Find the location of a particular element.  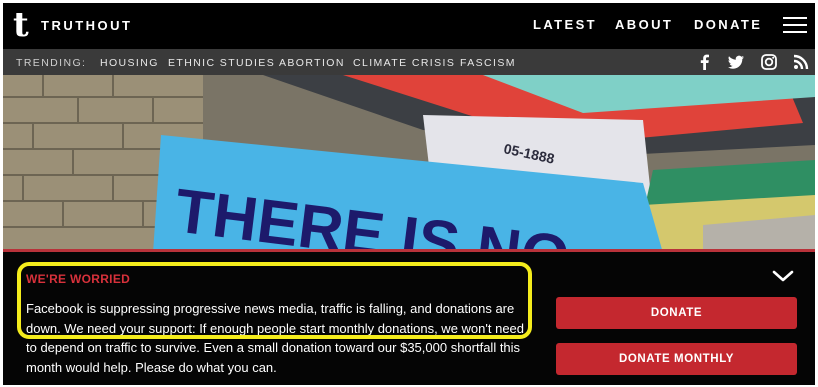

trending-item-housing: HOUSING is located at coordinates (129, 63).